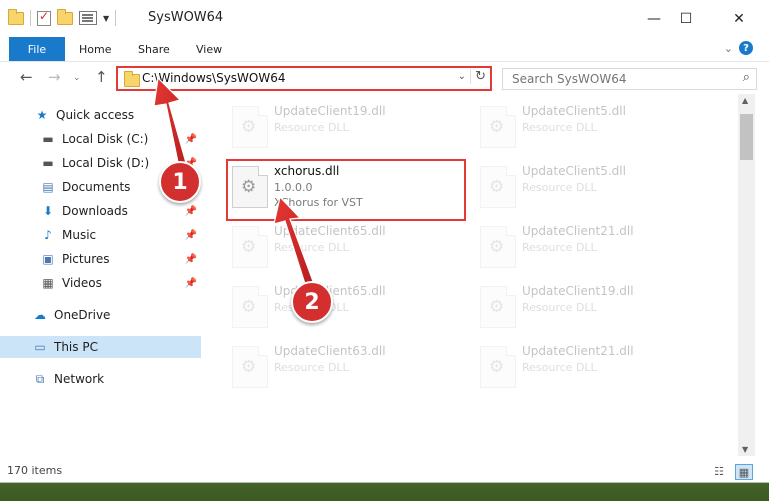 This screenshot has width=769, height=501. I want to click on sidebar-item-onedrive: ☁ OneDrive, so click(100, 315).